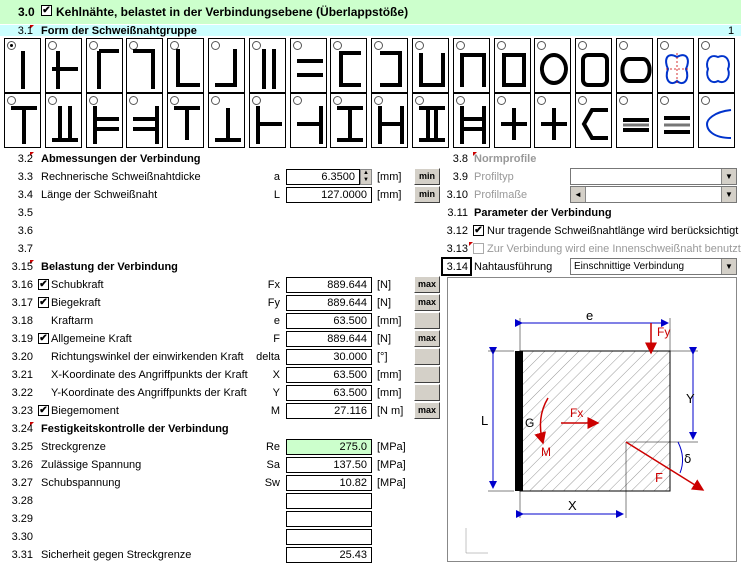  I want to click on spin-up-icon: ▲, so click(366, 173).